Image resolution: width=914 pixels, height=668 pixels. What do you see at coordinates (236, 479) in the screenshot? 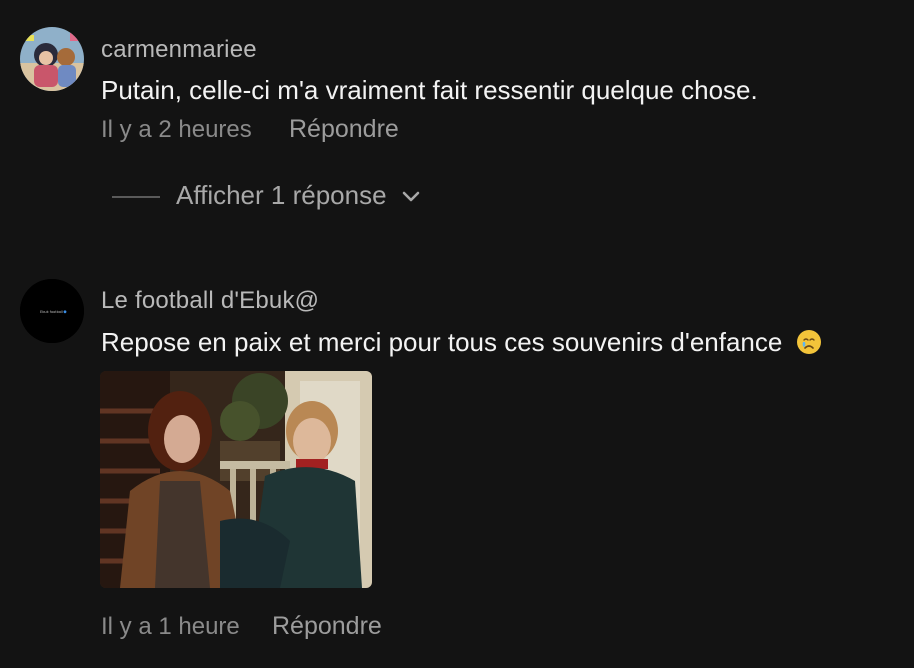
I see `comment-attached-image` at bounding box center [236, 479].